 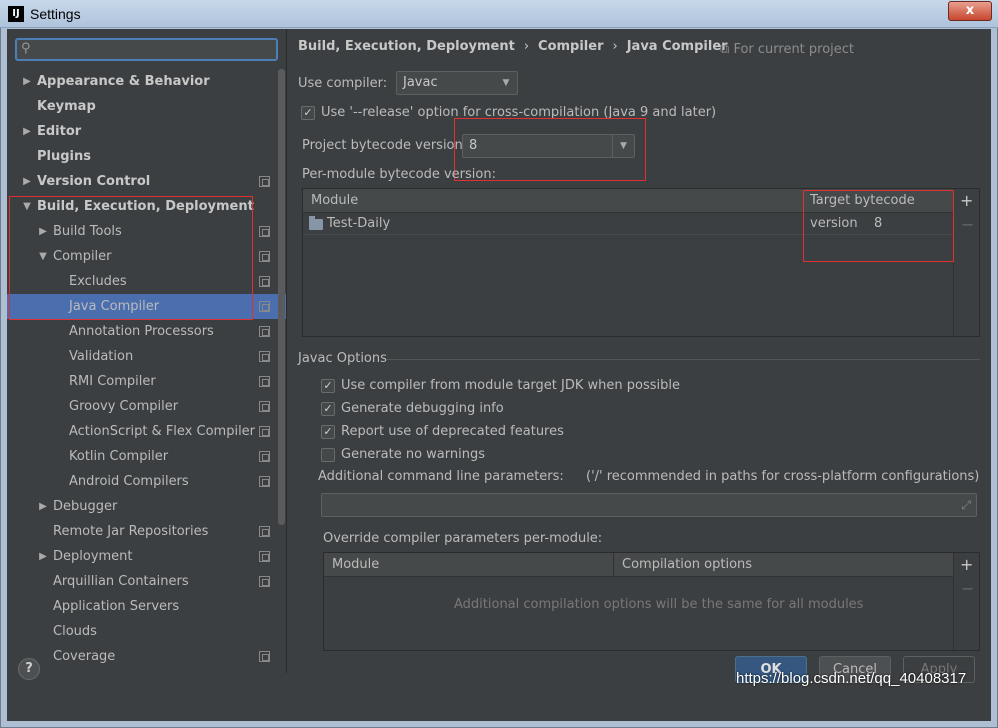 I want to click on use-compiler-value: Javac, so click(x=420, y=82).